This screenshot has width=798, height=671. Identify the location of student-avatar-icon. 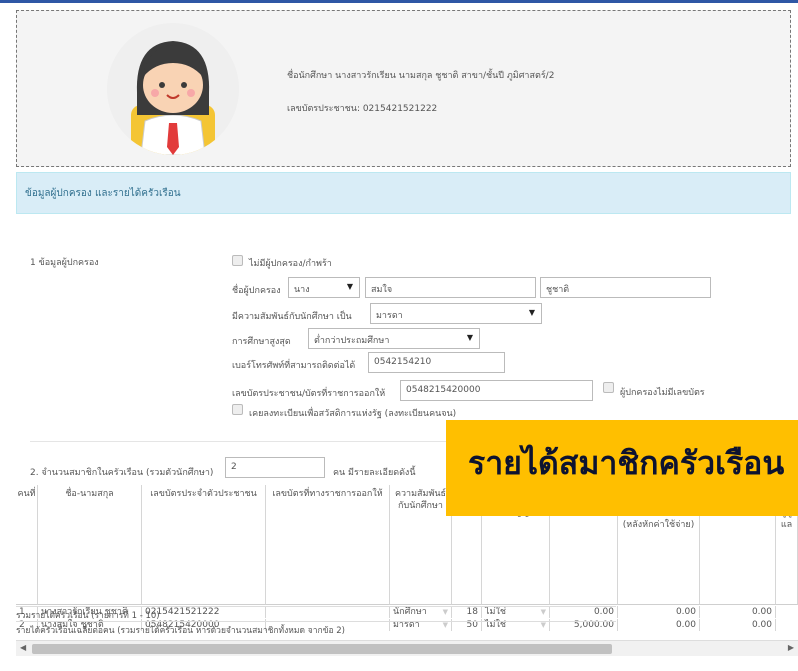
(173, 89).